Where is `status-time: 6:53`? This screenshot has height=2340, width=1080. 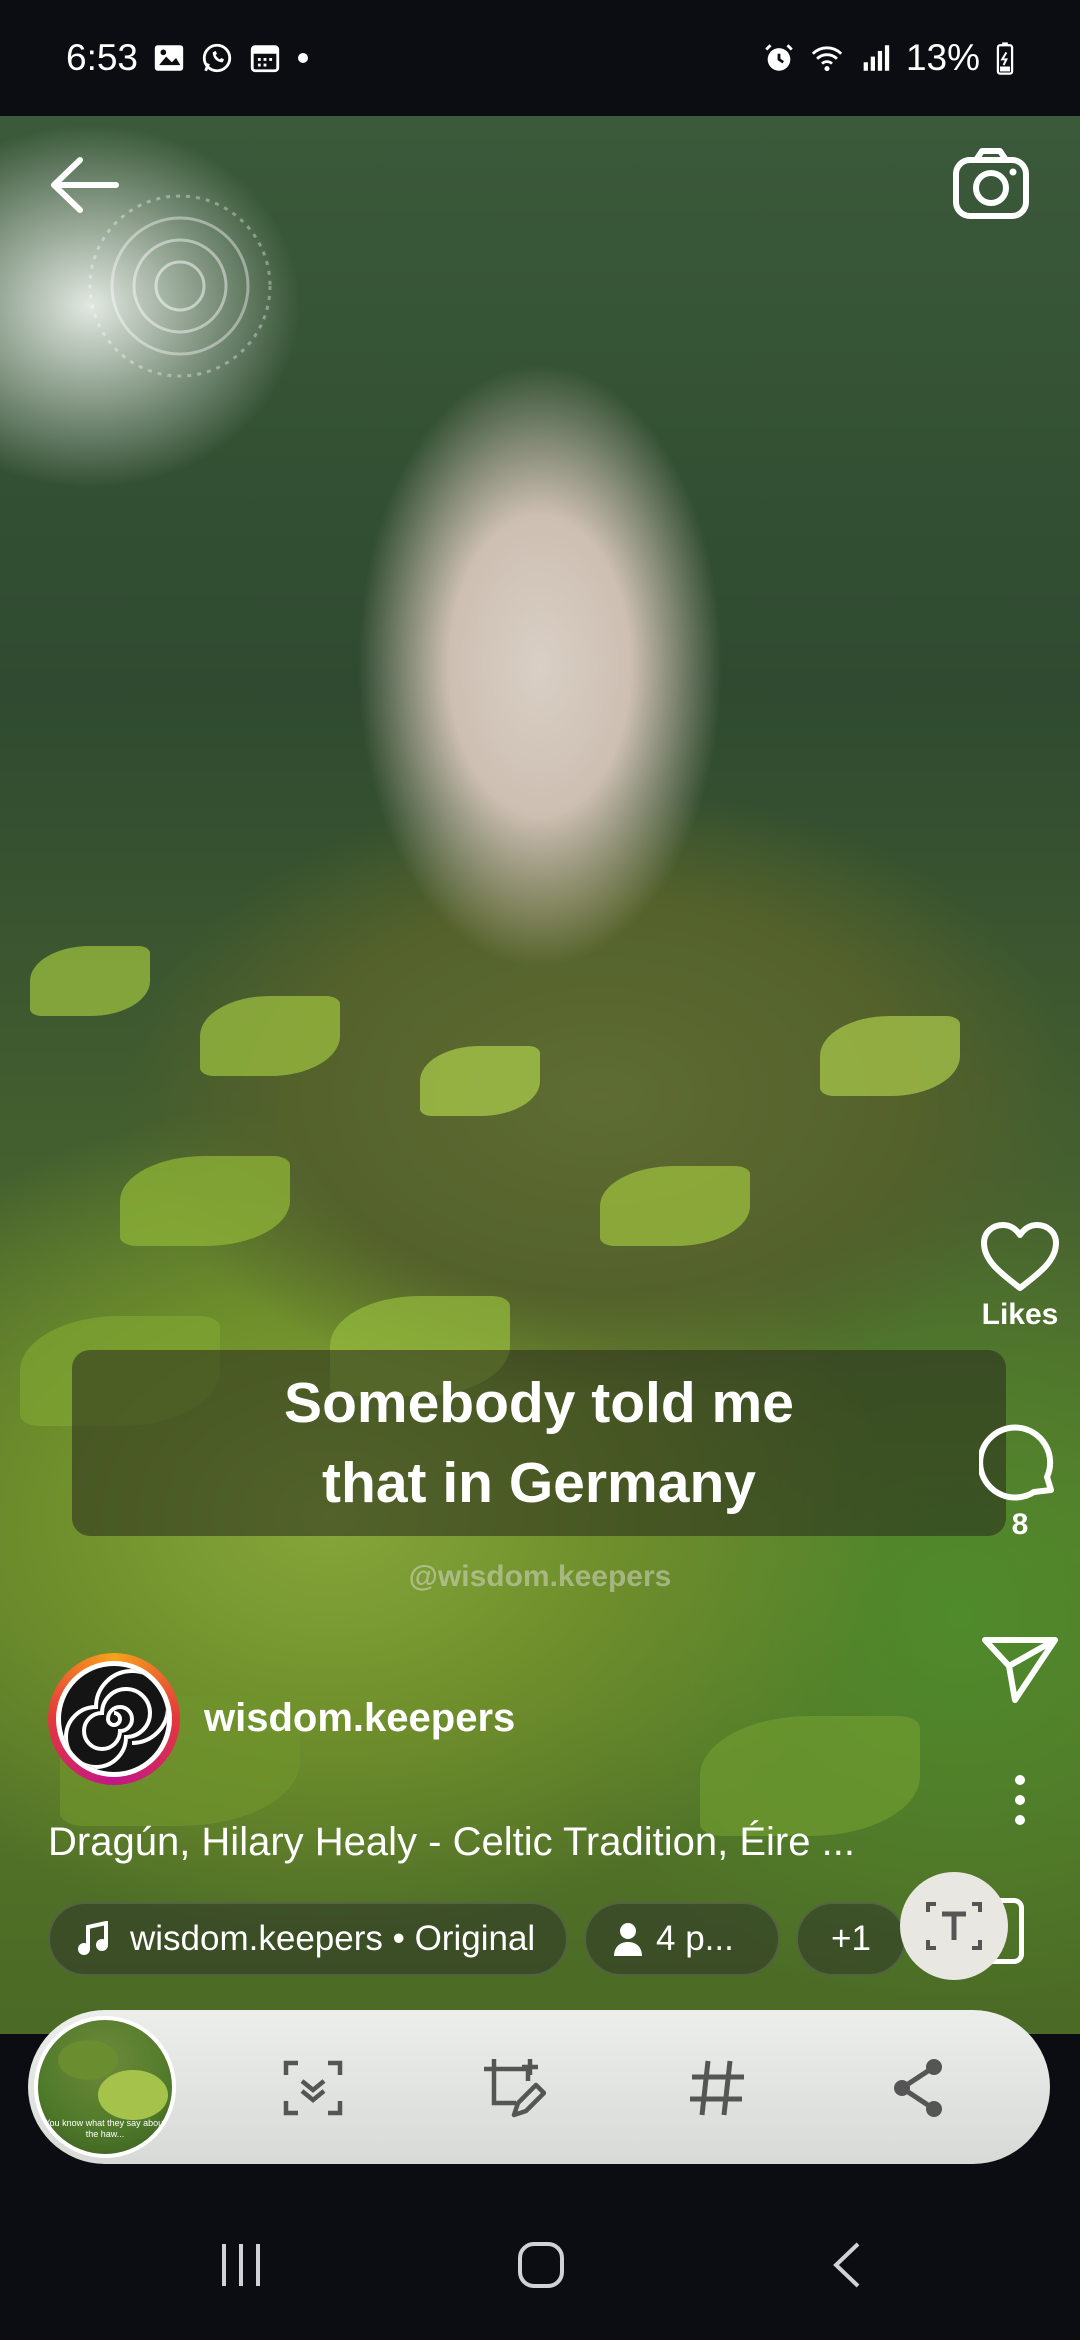 status-time: 6:53 is located at coordinates (102, 57).